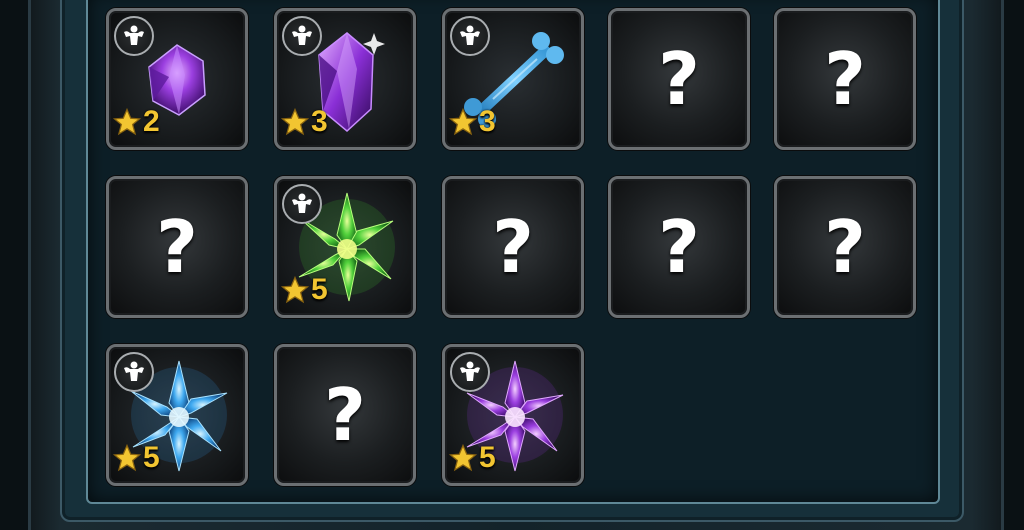 The height and width of the screenshot is (530, 1024). I want to click on slot-blue-crystal-cluster: 5, so click(177, 415).